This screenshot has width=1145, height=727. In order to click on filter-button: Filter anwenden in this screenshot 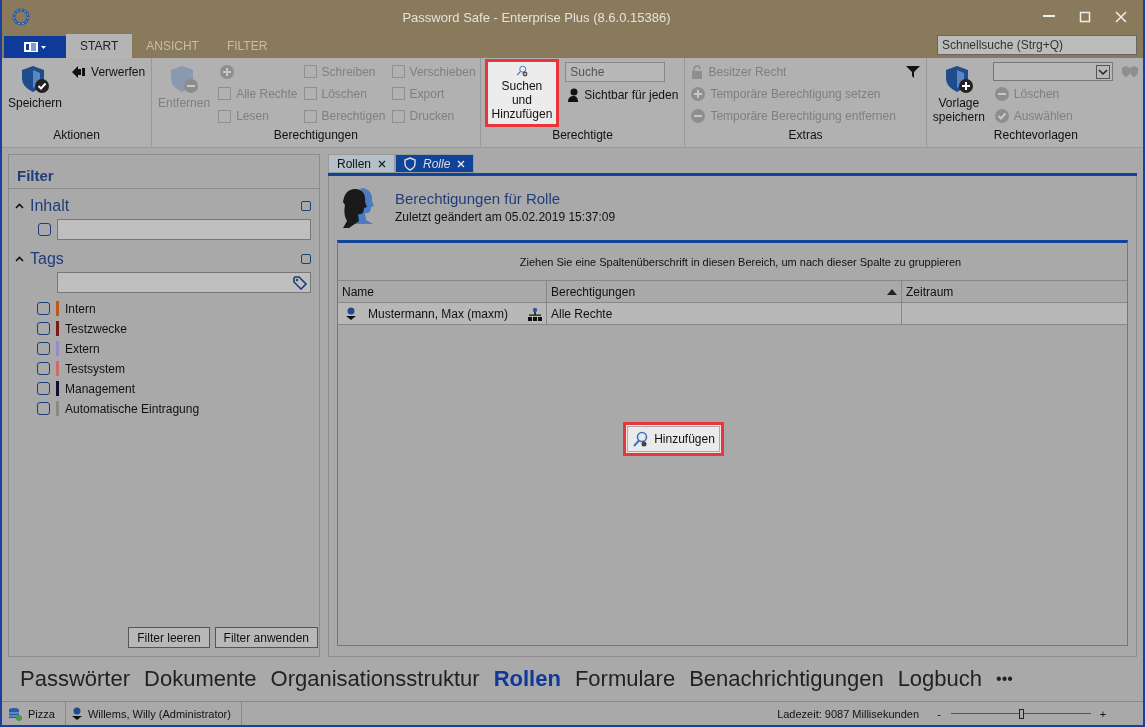, I will do `click(266, 637)`.